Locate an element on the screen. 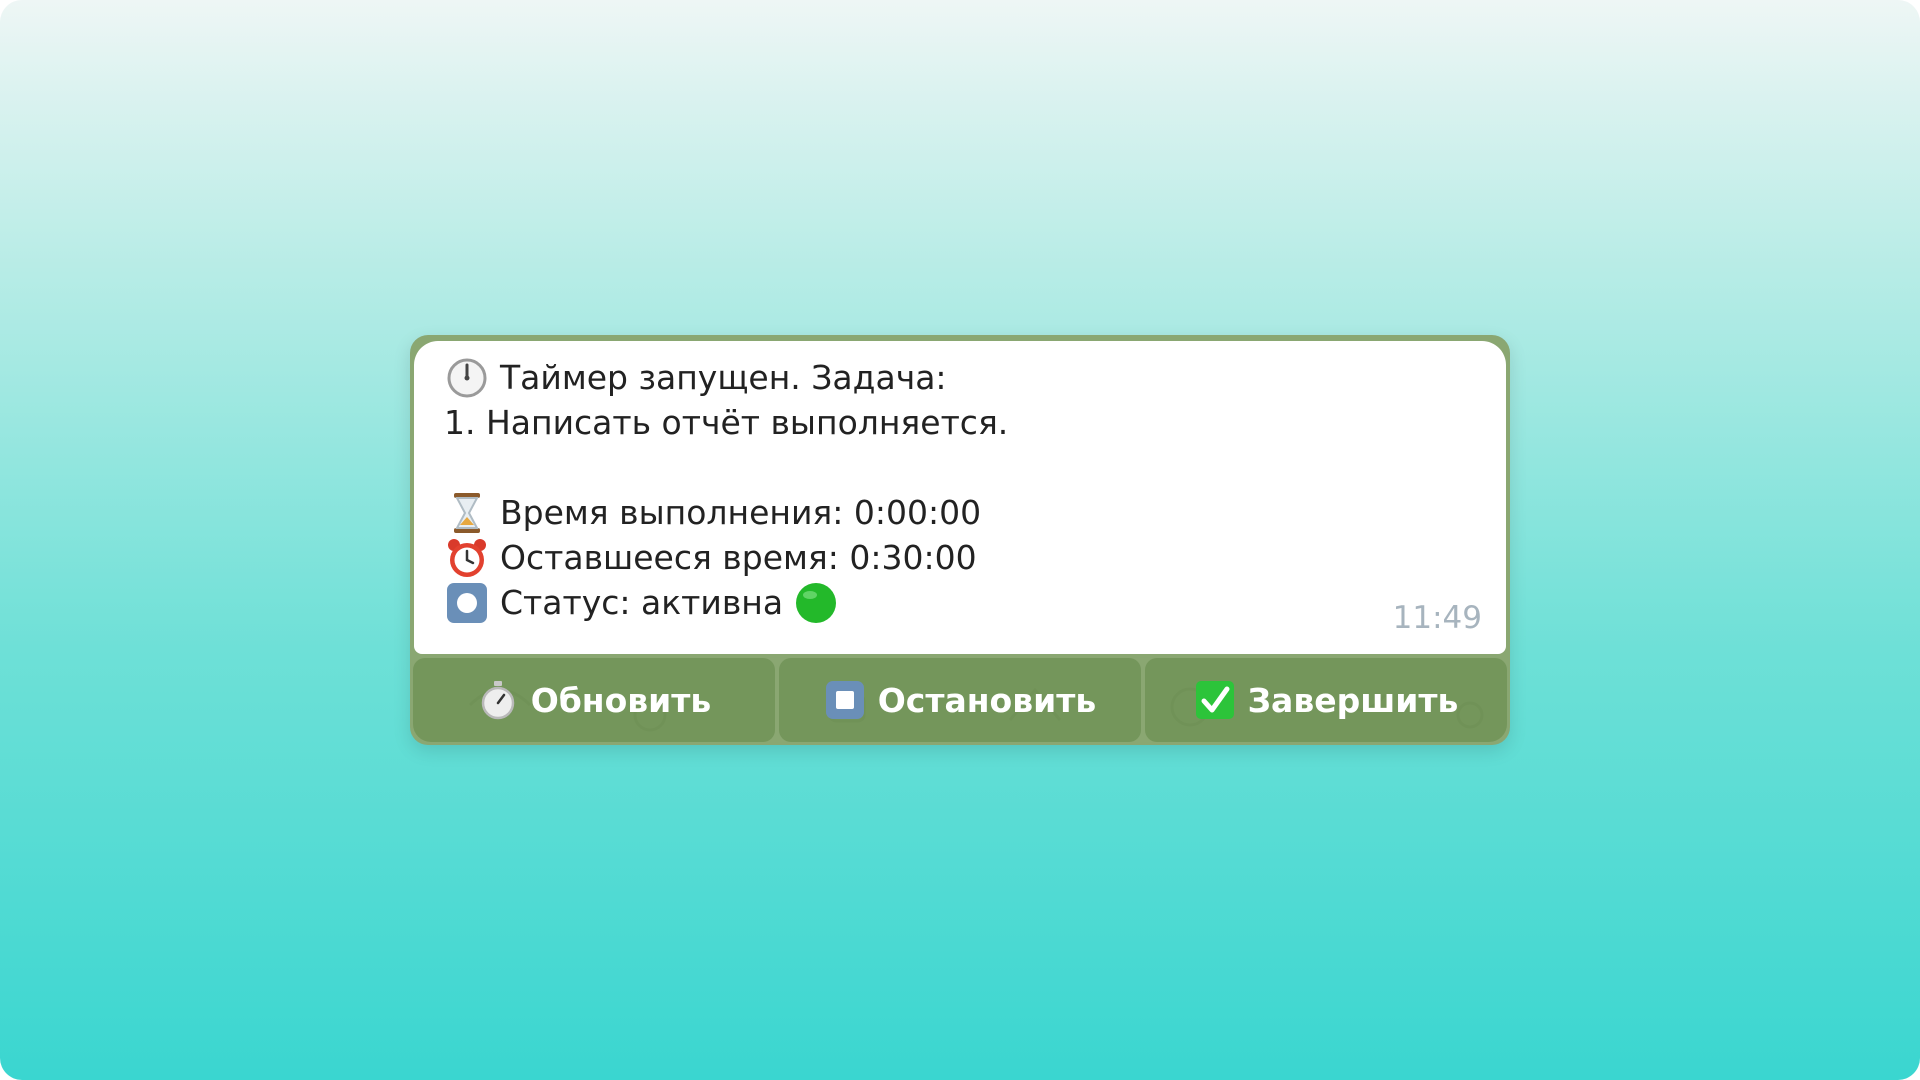 The image size is (1920, 1080). message-line-title: Таймер запущен. Задача: is located at coordinates (924, 377).